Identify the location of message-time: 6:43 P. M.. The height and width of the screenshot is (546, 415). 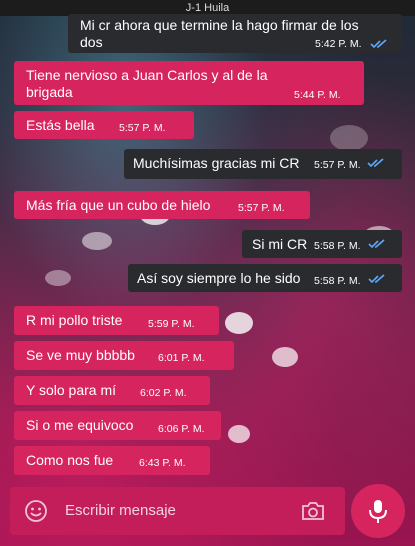
(162, 463).